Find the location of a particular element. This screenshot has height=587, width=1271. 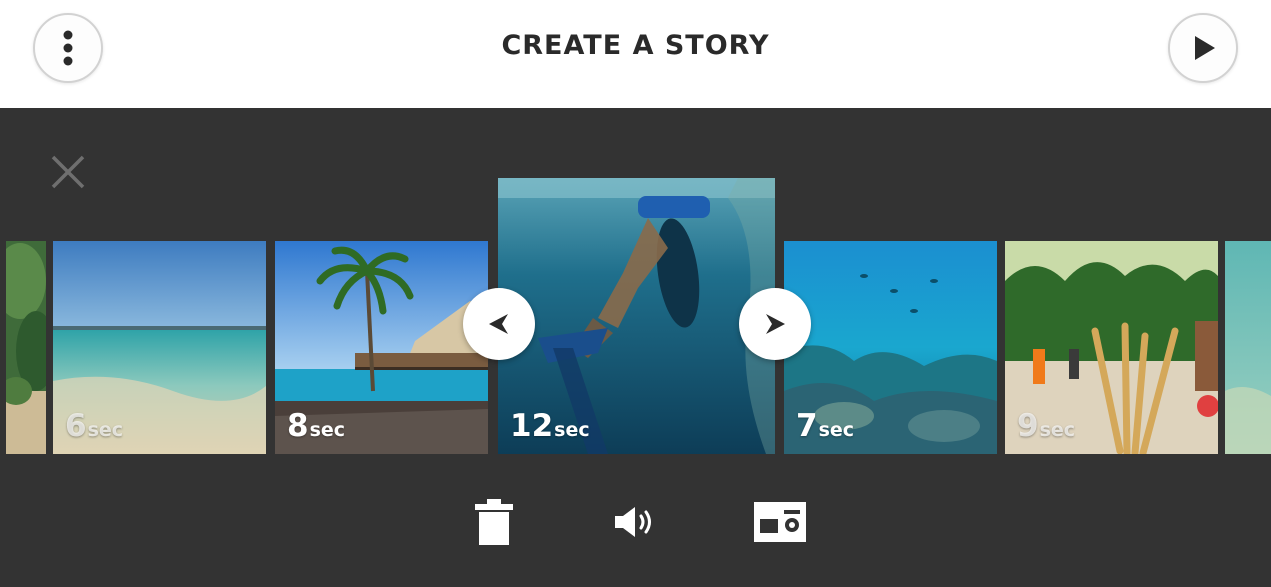

clip-duration-label: 6sec is located at coordinates (94, 426).